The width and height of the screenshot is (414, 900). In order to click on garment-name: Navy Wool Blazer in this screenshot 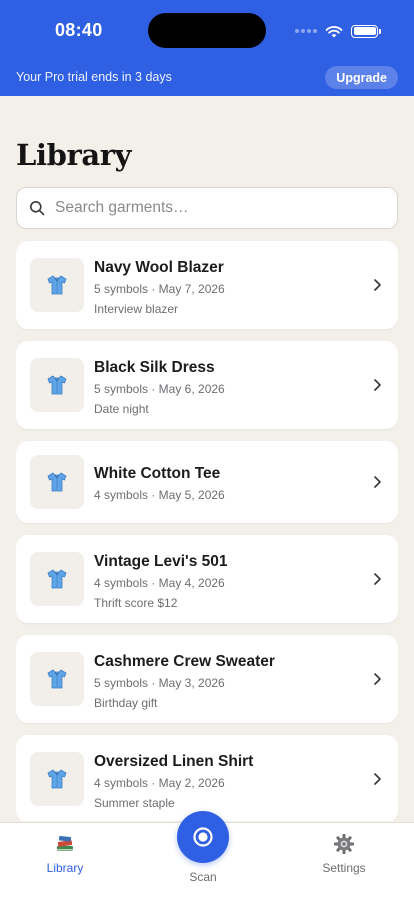, I will do `click(159, 267)`.